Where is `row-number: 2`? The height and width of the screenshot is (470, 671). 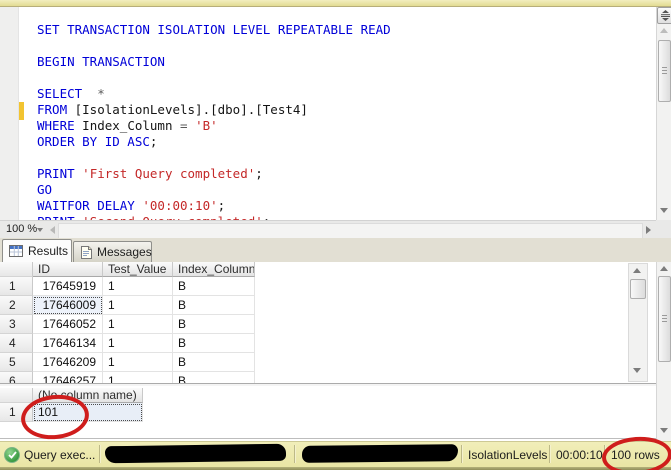 row-number: 2 is located at coordinates (16, 305).